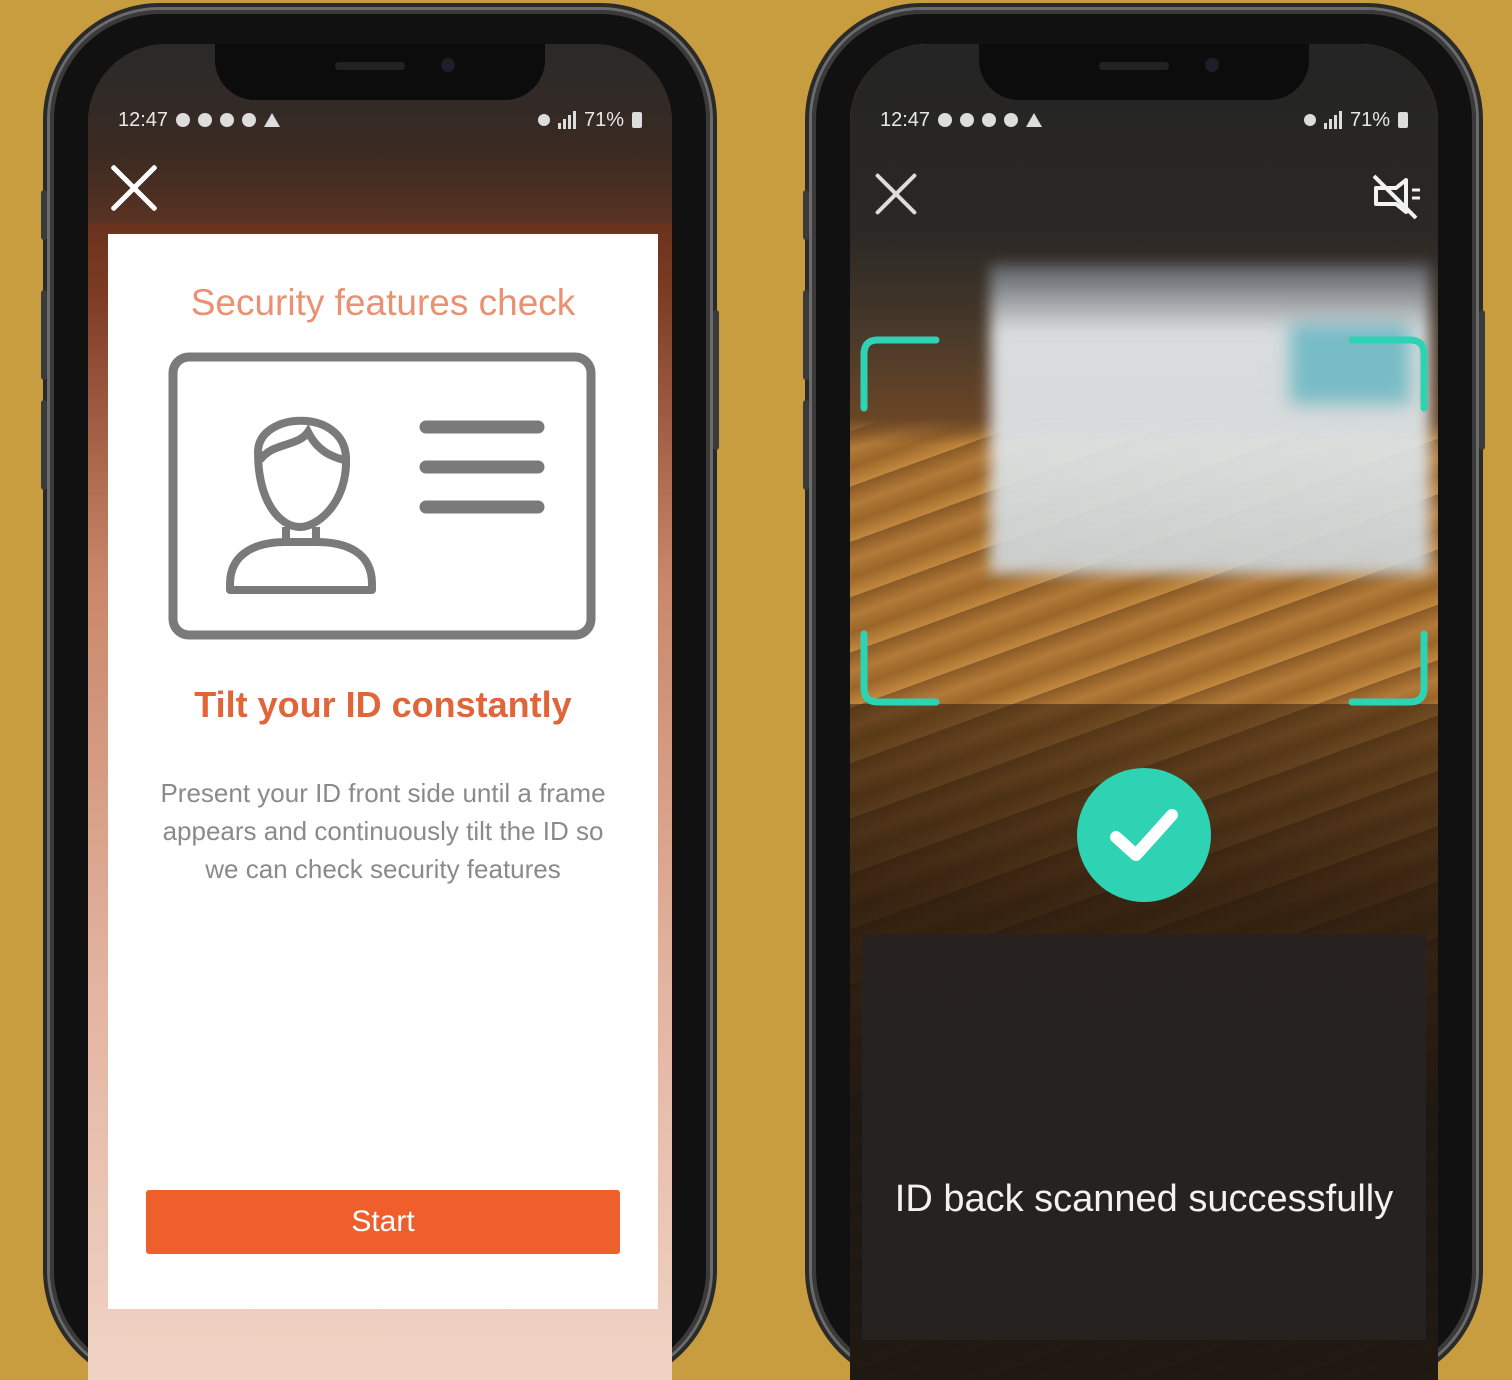 Image resolution: width=1512 pixels, height=1380 pixels. Describe the element at coordinates (382, 496) in the screenshot. I see `id-card-icon` at that location.